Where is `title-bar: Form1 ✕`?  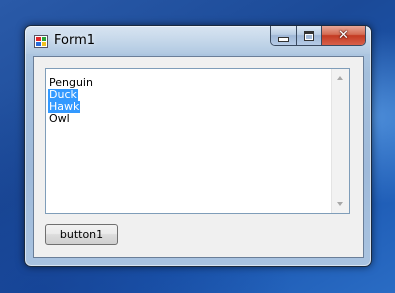
title-bar: Form1 ✕ is located at coordinates (198, 40).